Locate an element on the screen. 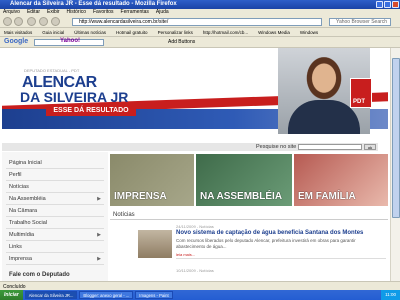  banner-name-line2: DA SILVEIRA JR is located at coordinates (74, 97).